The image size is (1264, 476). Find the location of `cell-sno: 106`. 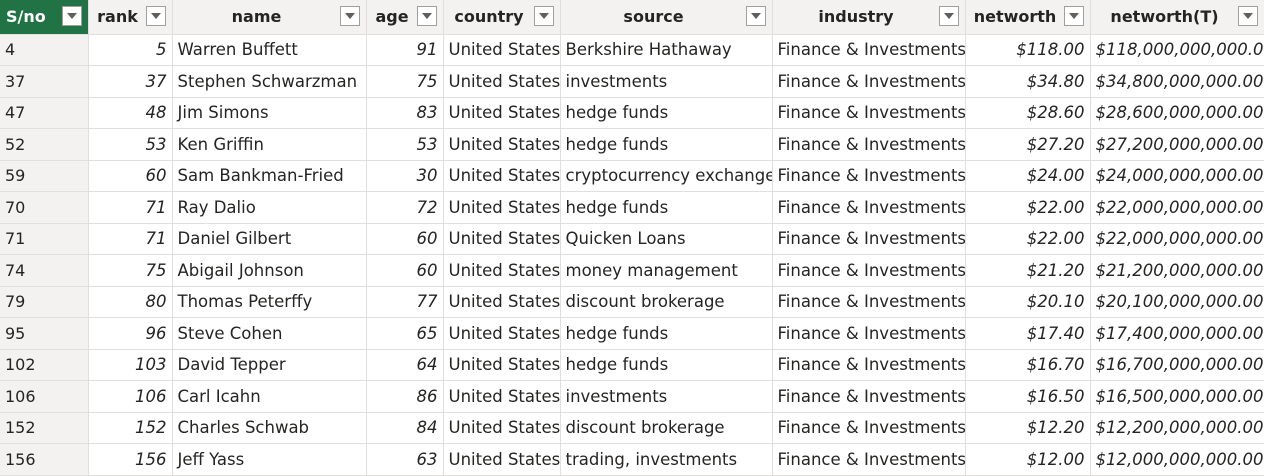

cell-sno: 106 is located at coordinates (44, 396).